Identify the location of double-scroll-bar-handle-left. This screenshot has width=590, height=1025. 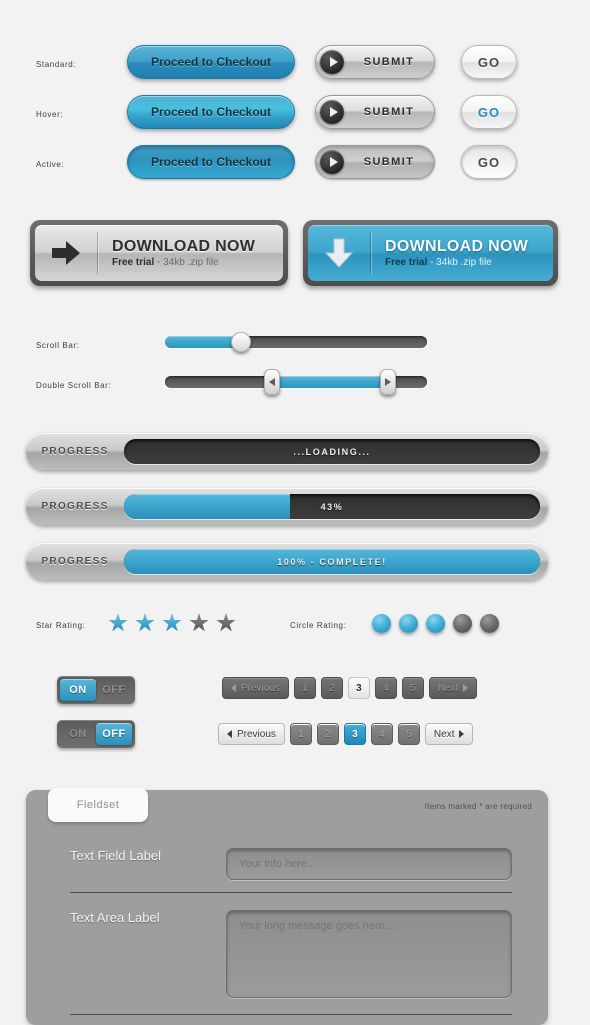
(272, 382).